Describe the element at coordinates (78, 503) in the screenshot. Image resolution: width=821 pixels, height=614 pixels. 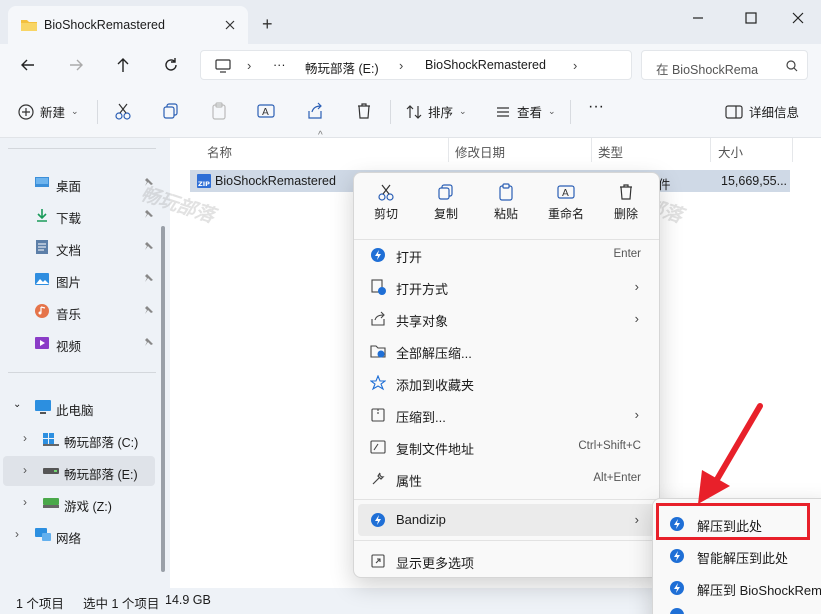
I see `sidebar-item-drive-z: › 游戏 (Z:)` at that location.